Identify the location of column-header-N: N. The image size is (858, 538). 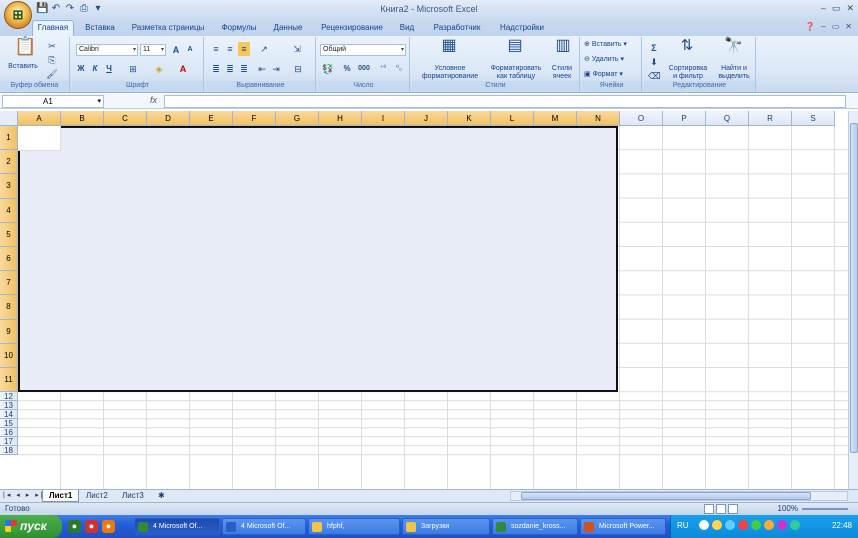
(598, 118).